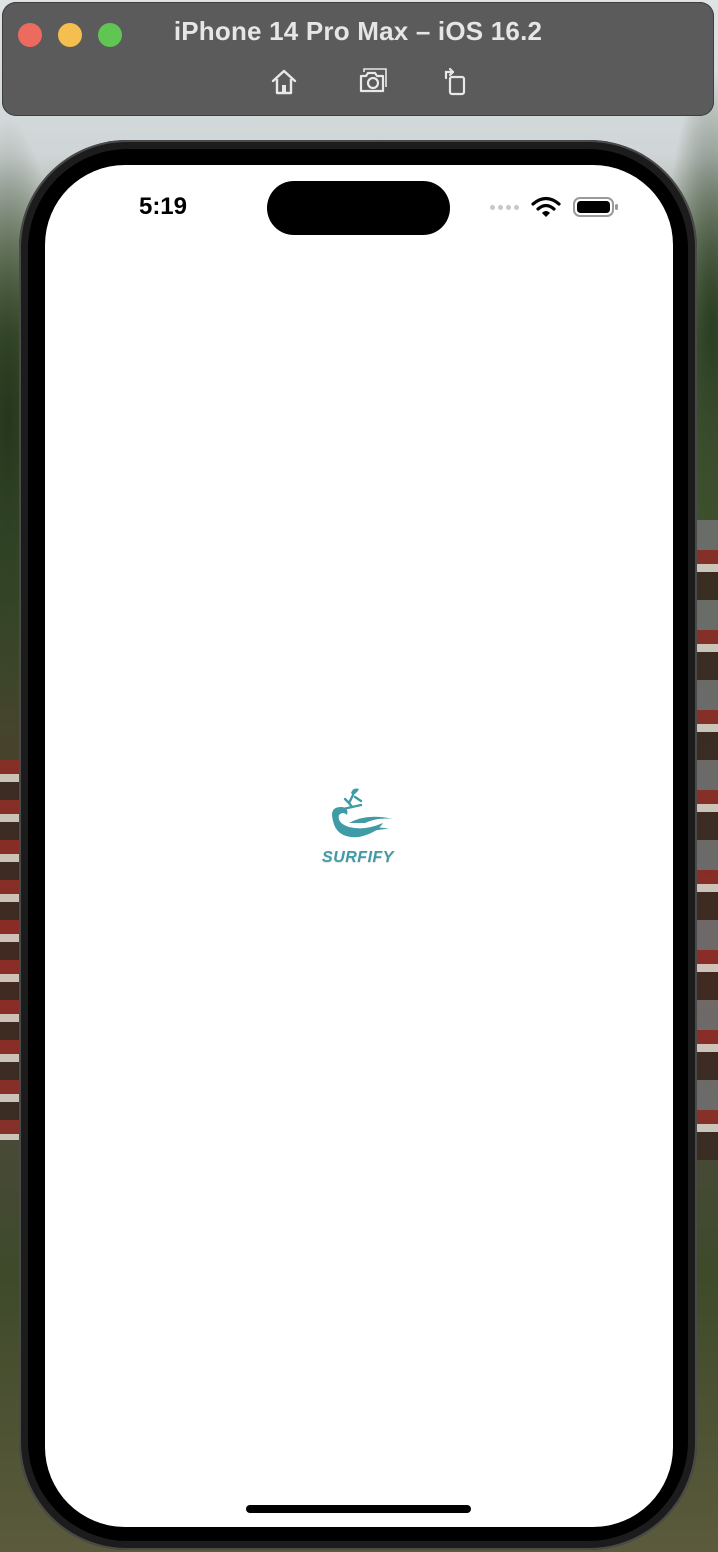 This screenshot has width=718, height=1552. I want to click on screenshot-button, so click(373, 82).